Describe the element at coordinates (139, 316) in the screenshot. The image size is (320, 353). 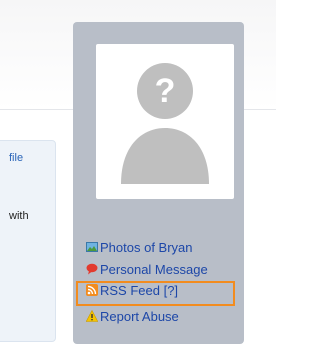
I see `report-abuse-label: Report Abuse` at that location.